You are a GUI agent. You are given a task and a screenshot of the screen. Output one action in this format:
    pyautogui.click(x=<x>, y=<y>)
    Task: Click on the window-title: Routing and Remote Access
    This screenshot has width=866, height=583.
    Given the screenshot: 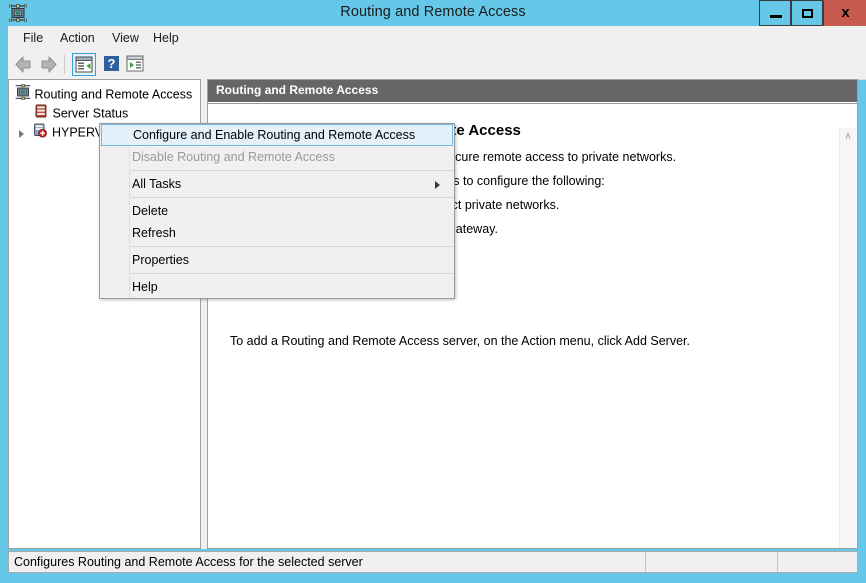 What is the action you would take?
    pyautogui.click(x=433, y=12)
    